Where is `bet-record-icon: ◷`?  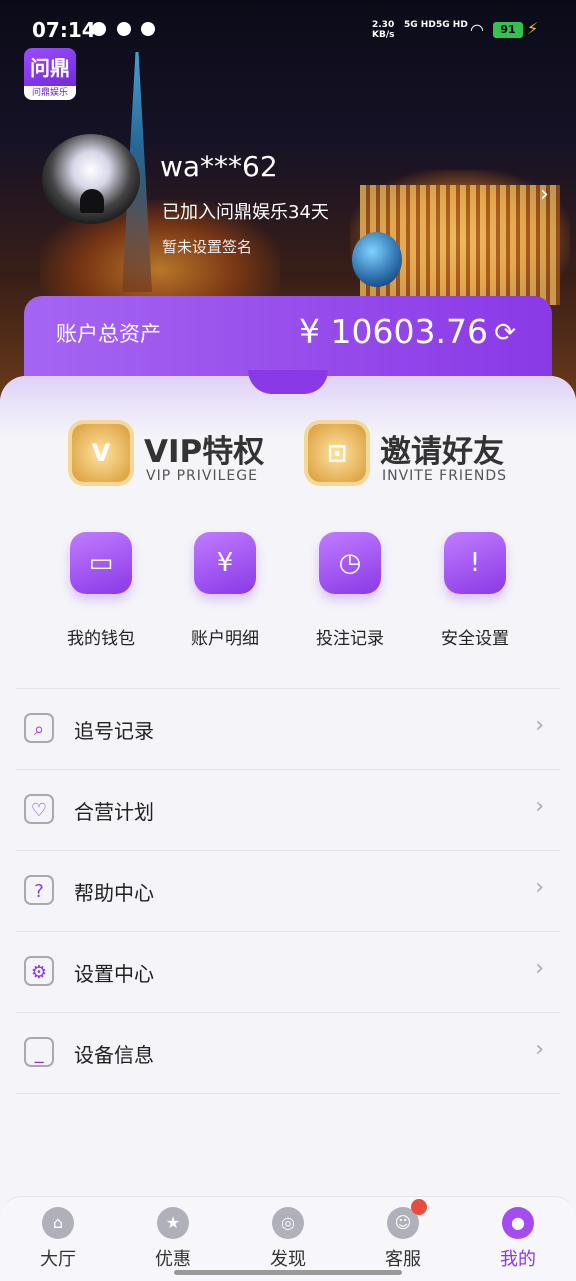 bet-record-icon: ◷ is located at coordinates (350, 563).